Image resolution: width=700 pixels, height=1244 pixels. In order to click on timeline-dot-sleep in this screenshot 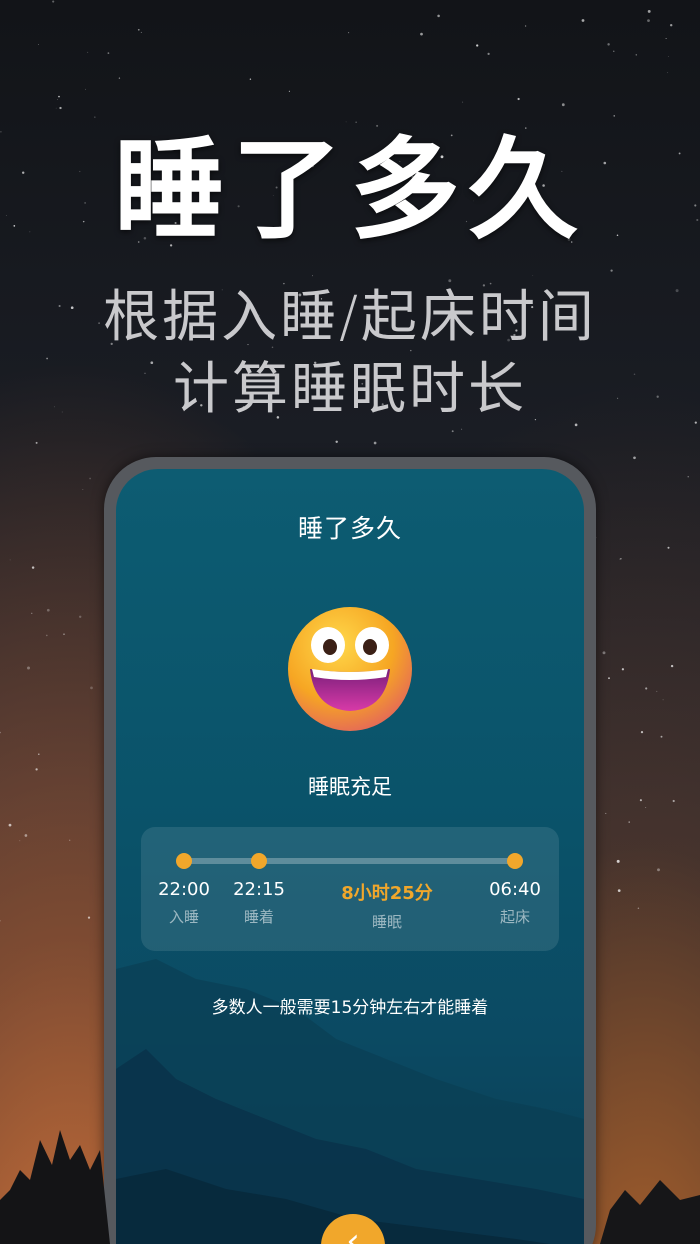, I will do `click(184, 861)`.